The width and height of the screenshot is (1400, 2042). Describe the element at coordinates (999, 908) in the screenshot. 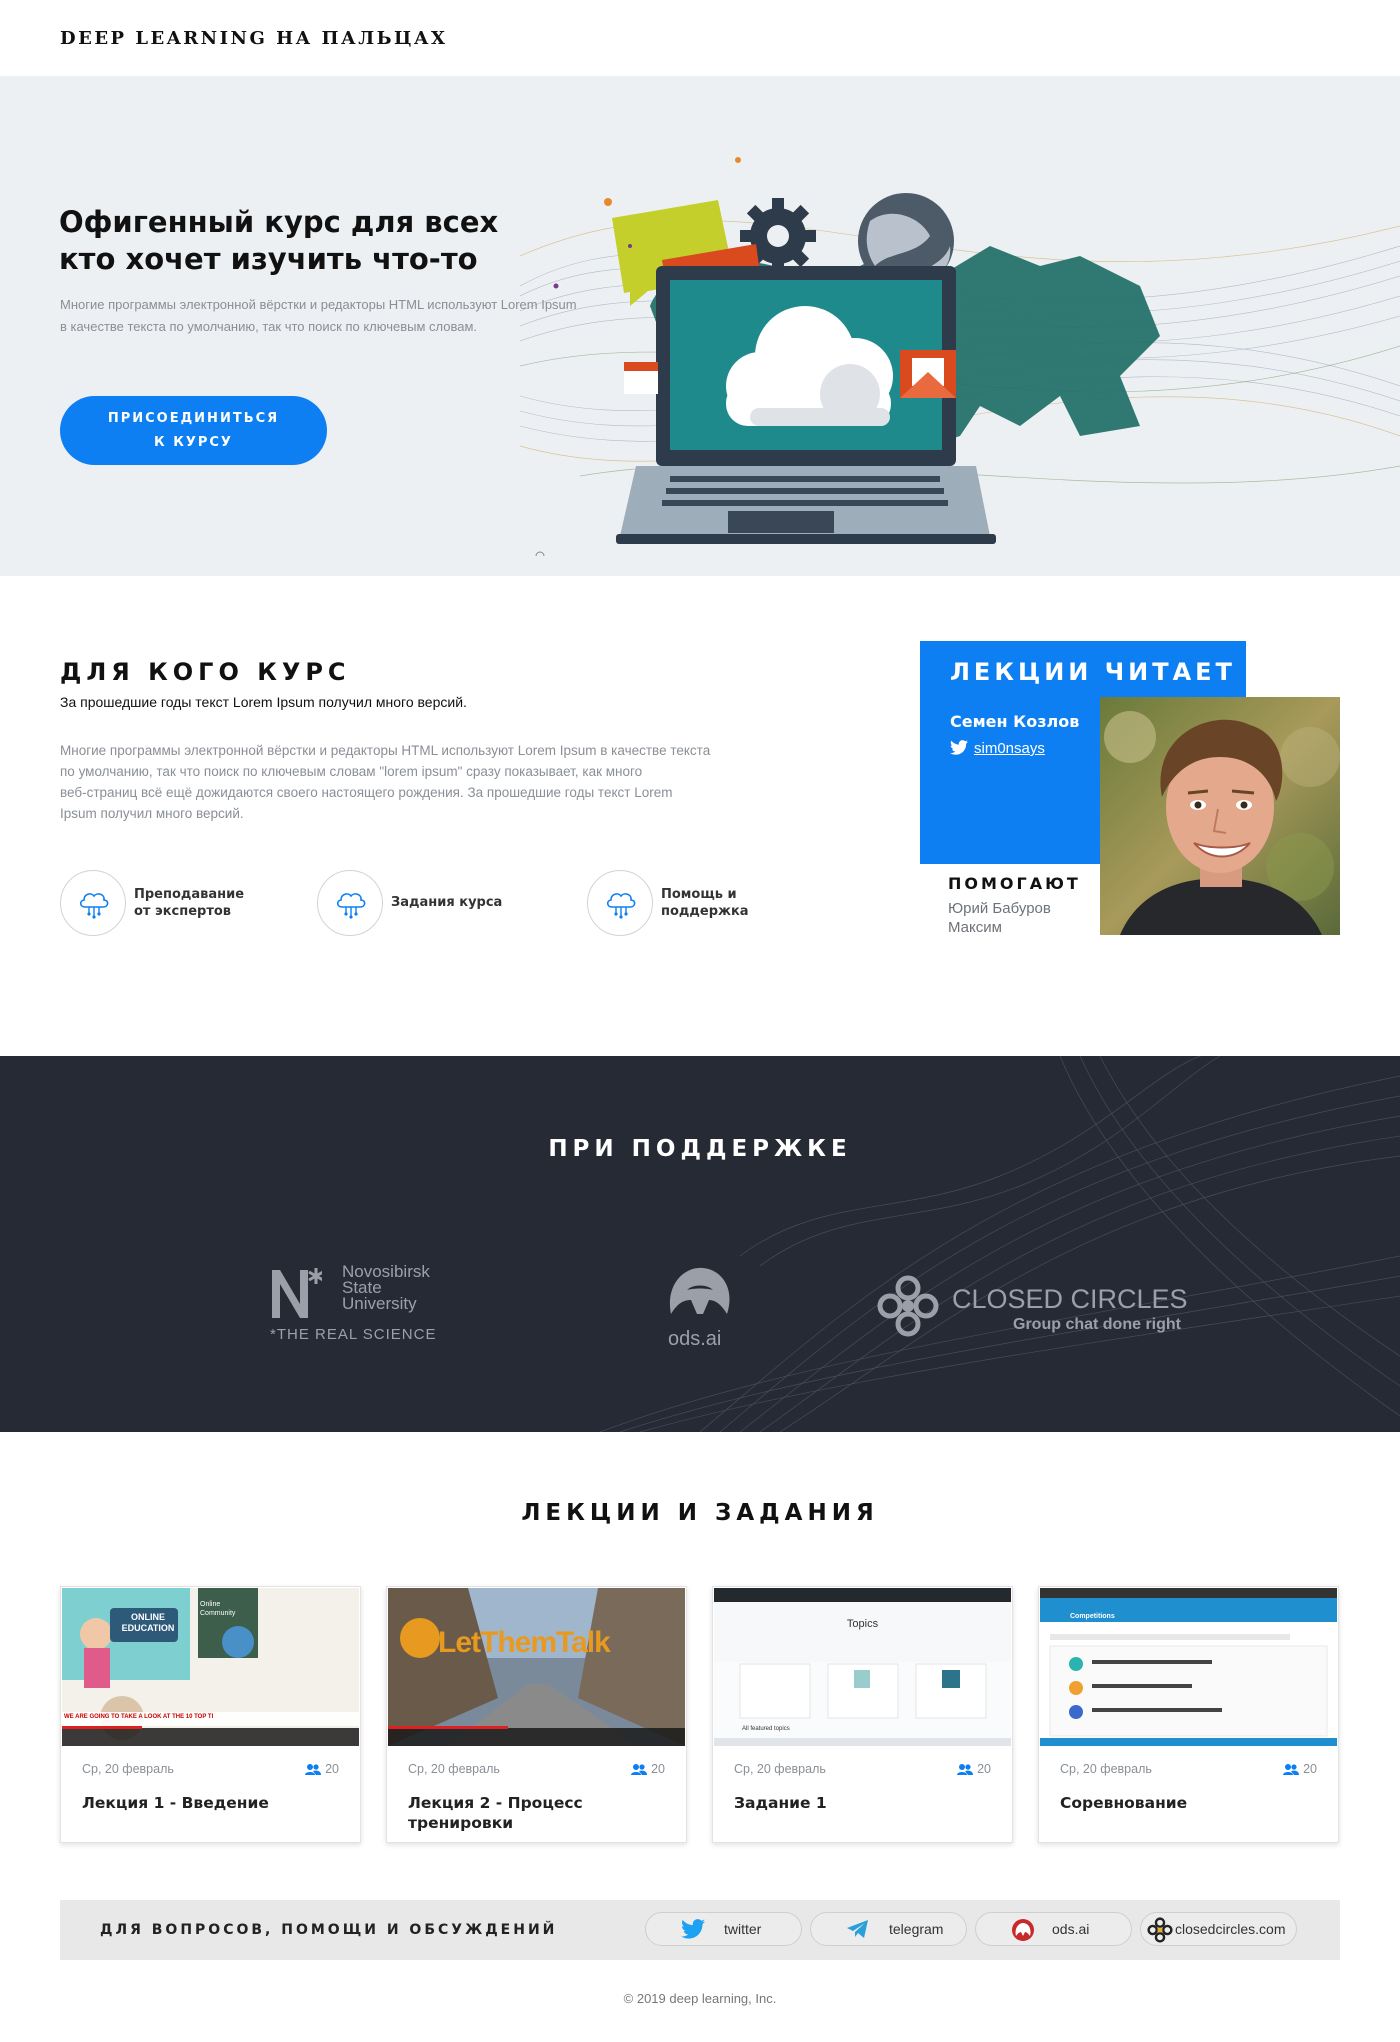

I see `helper-name: Юрий Бабуров` at that location.